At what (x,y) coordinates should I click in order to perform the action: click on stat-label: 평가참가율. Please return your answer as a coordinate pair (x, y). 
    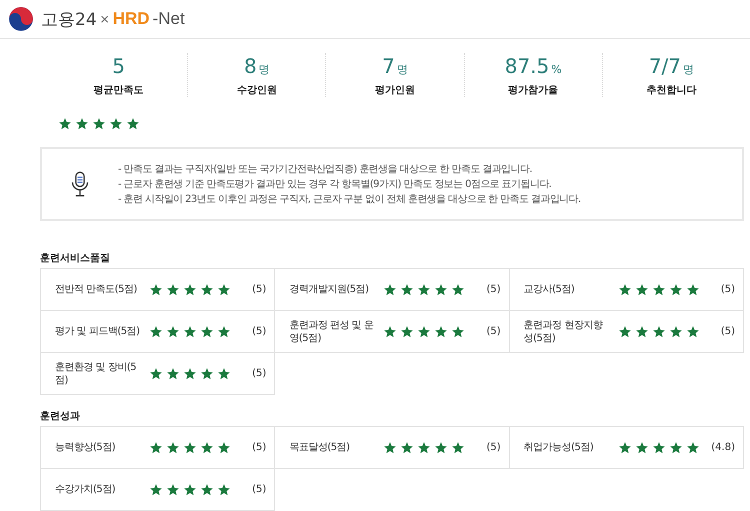
    Looking at the image, I should click on (533, 90).